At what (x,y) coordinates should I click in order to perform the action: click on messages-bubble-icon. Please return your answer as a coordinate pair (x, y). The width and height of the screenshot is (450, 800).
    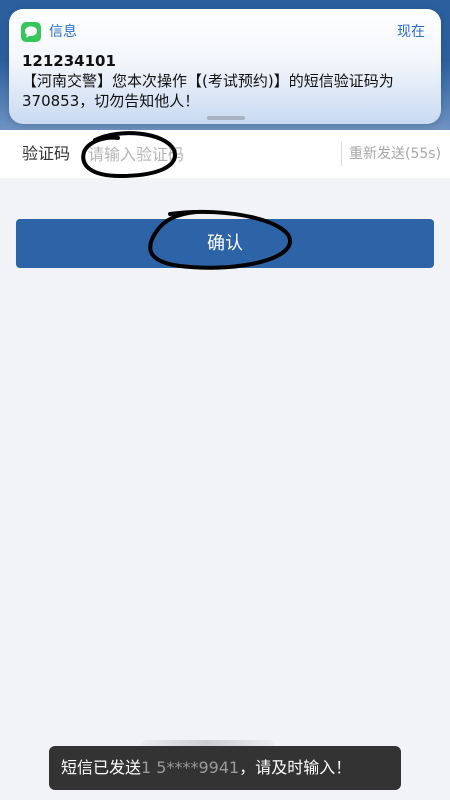
    Looking at the image, I should click on (31, 32).